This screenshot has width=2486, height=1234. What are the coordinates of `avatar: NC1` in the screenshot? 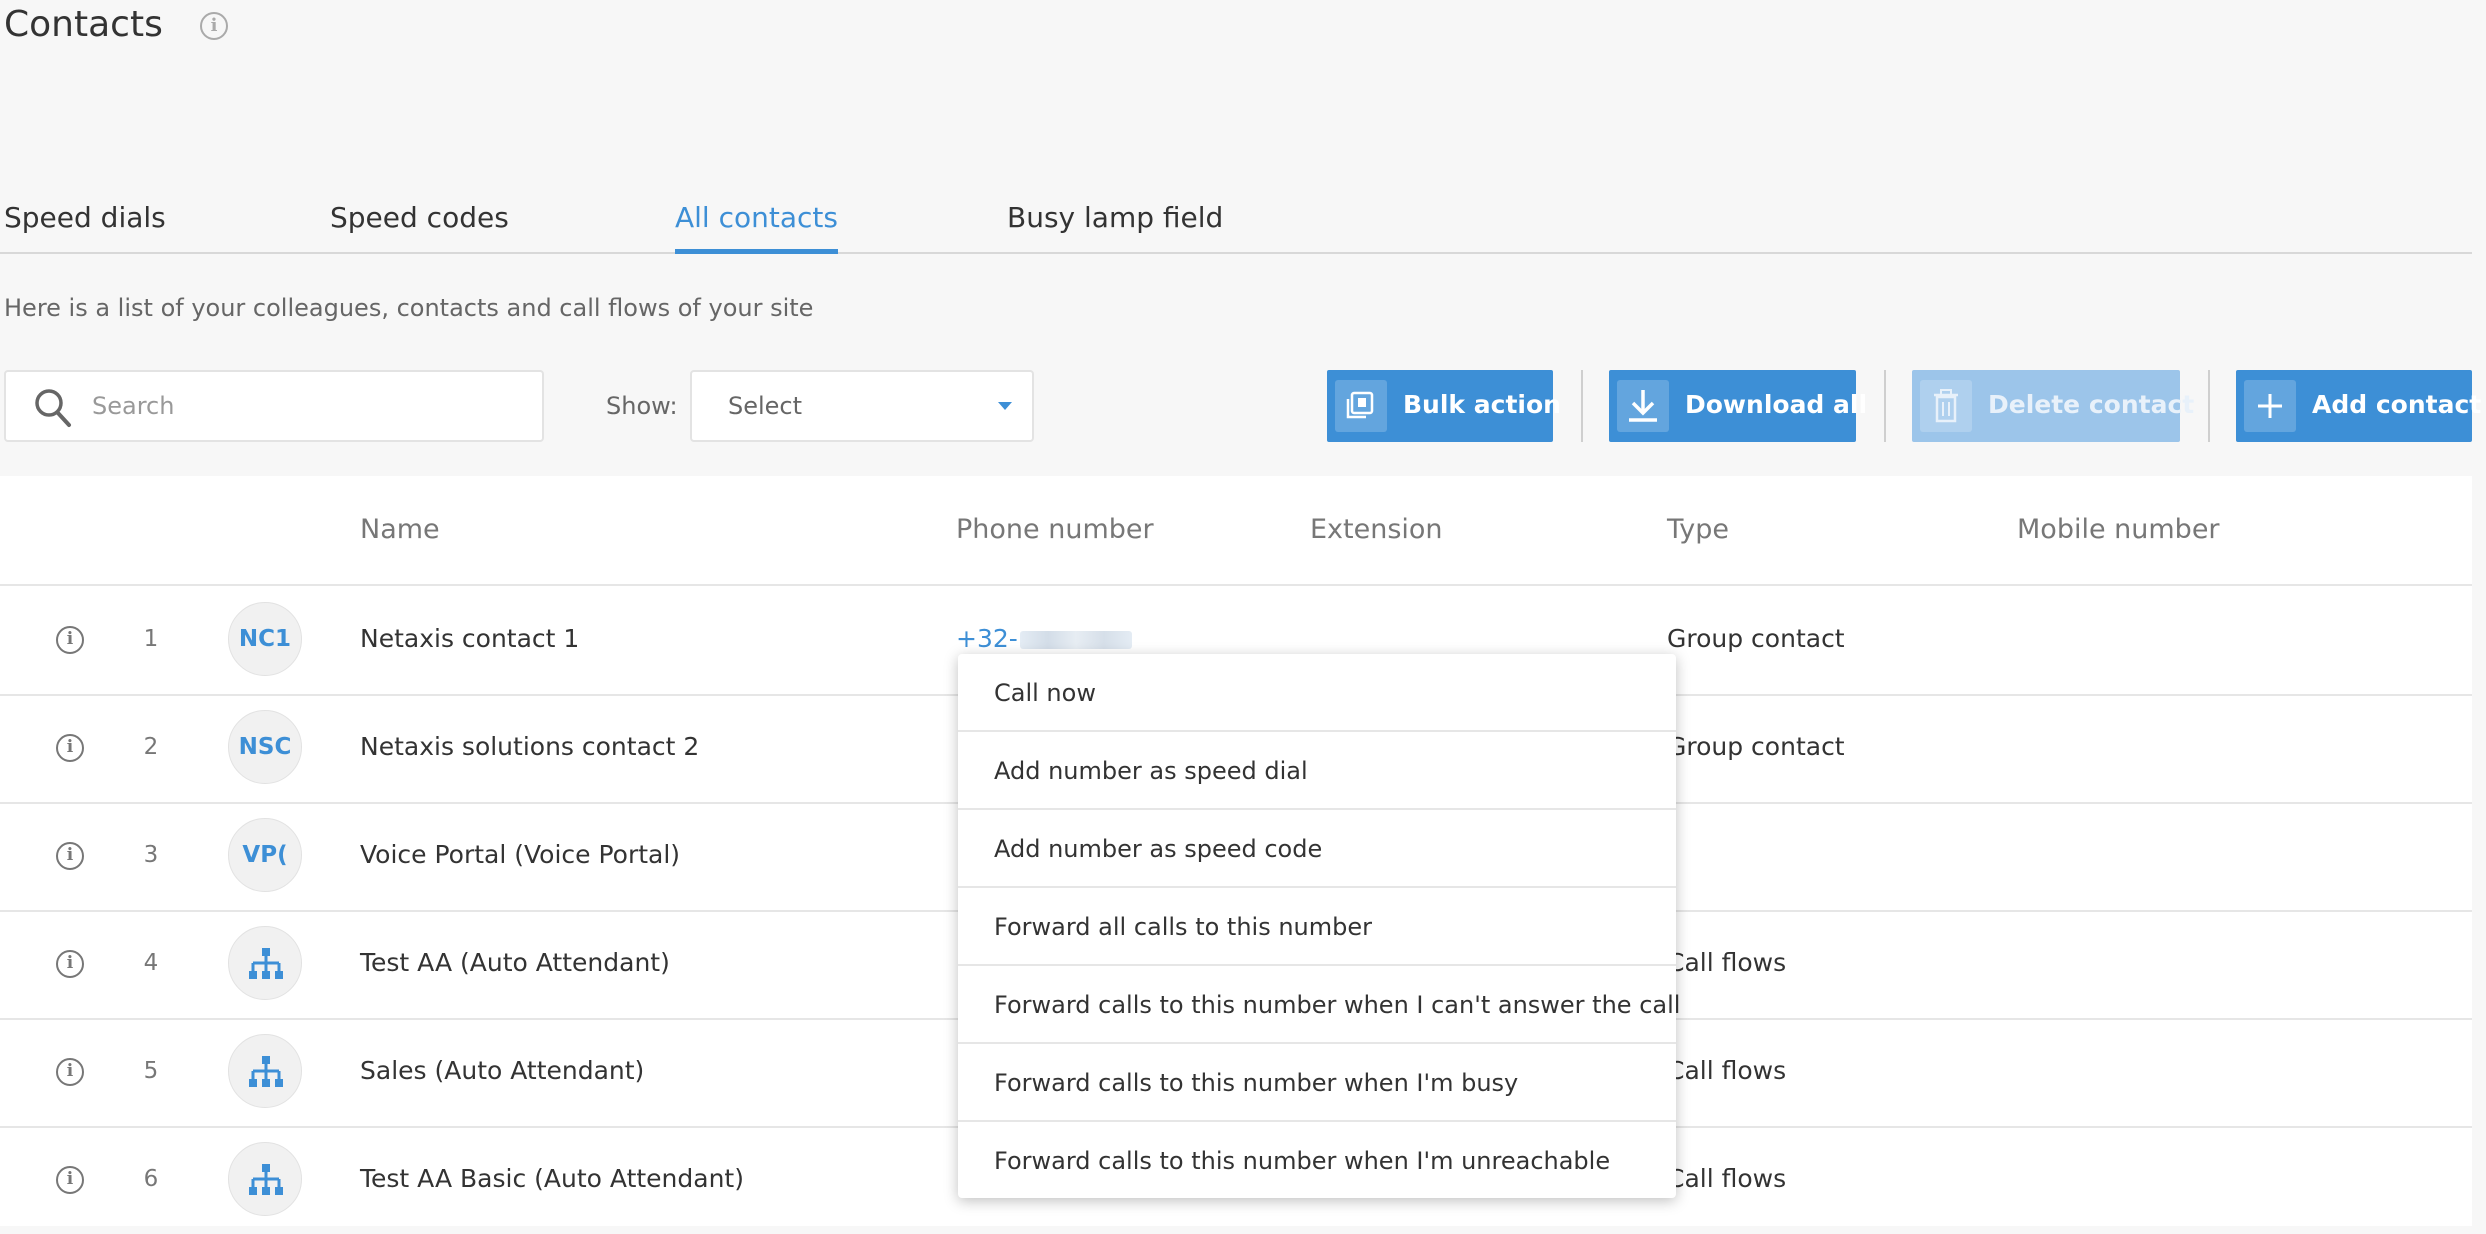 It's located at (265, 639).